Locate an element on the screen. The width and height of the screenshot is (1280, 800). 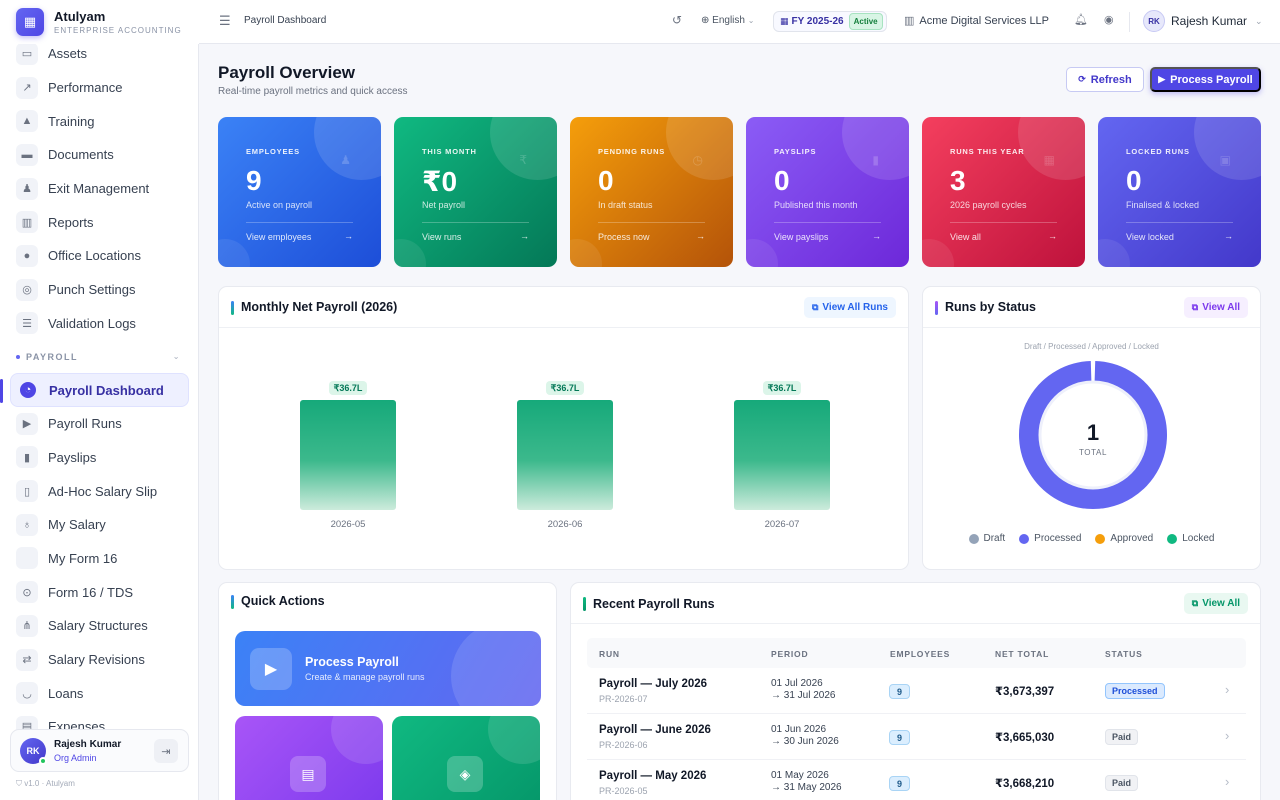
calendar-icon: ▦ is located at coordinates (784, 21).